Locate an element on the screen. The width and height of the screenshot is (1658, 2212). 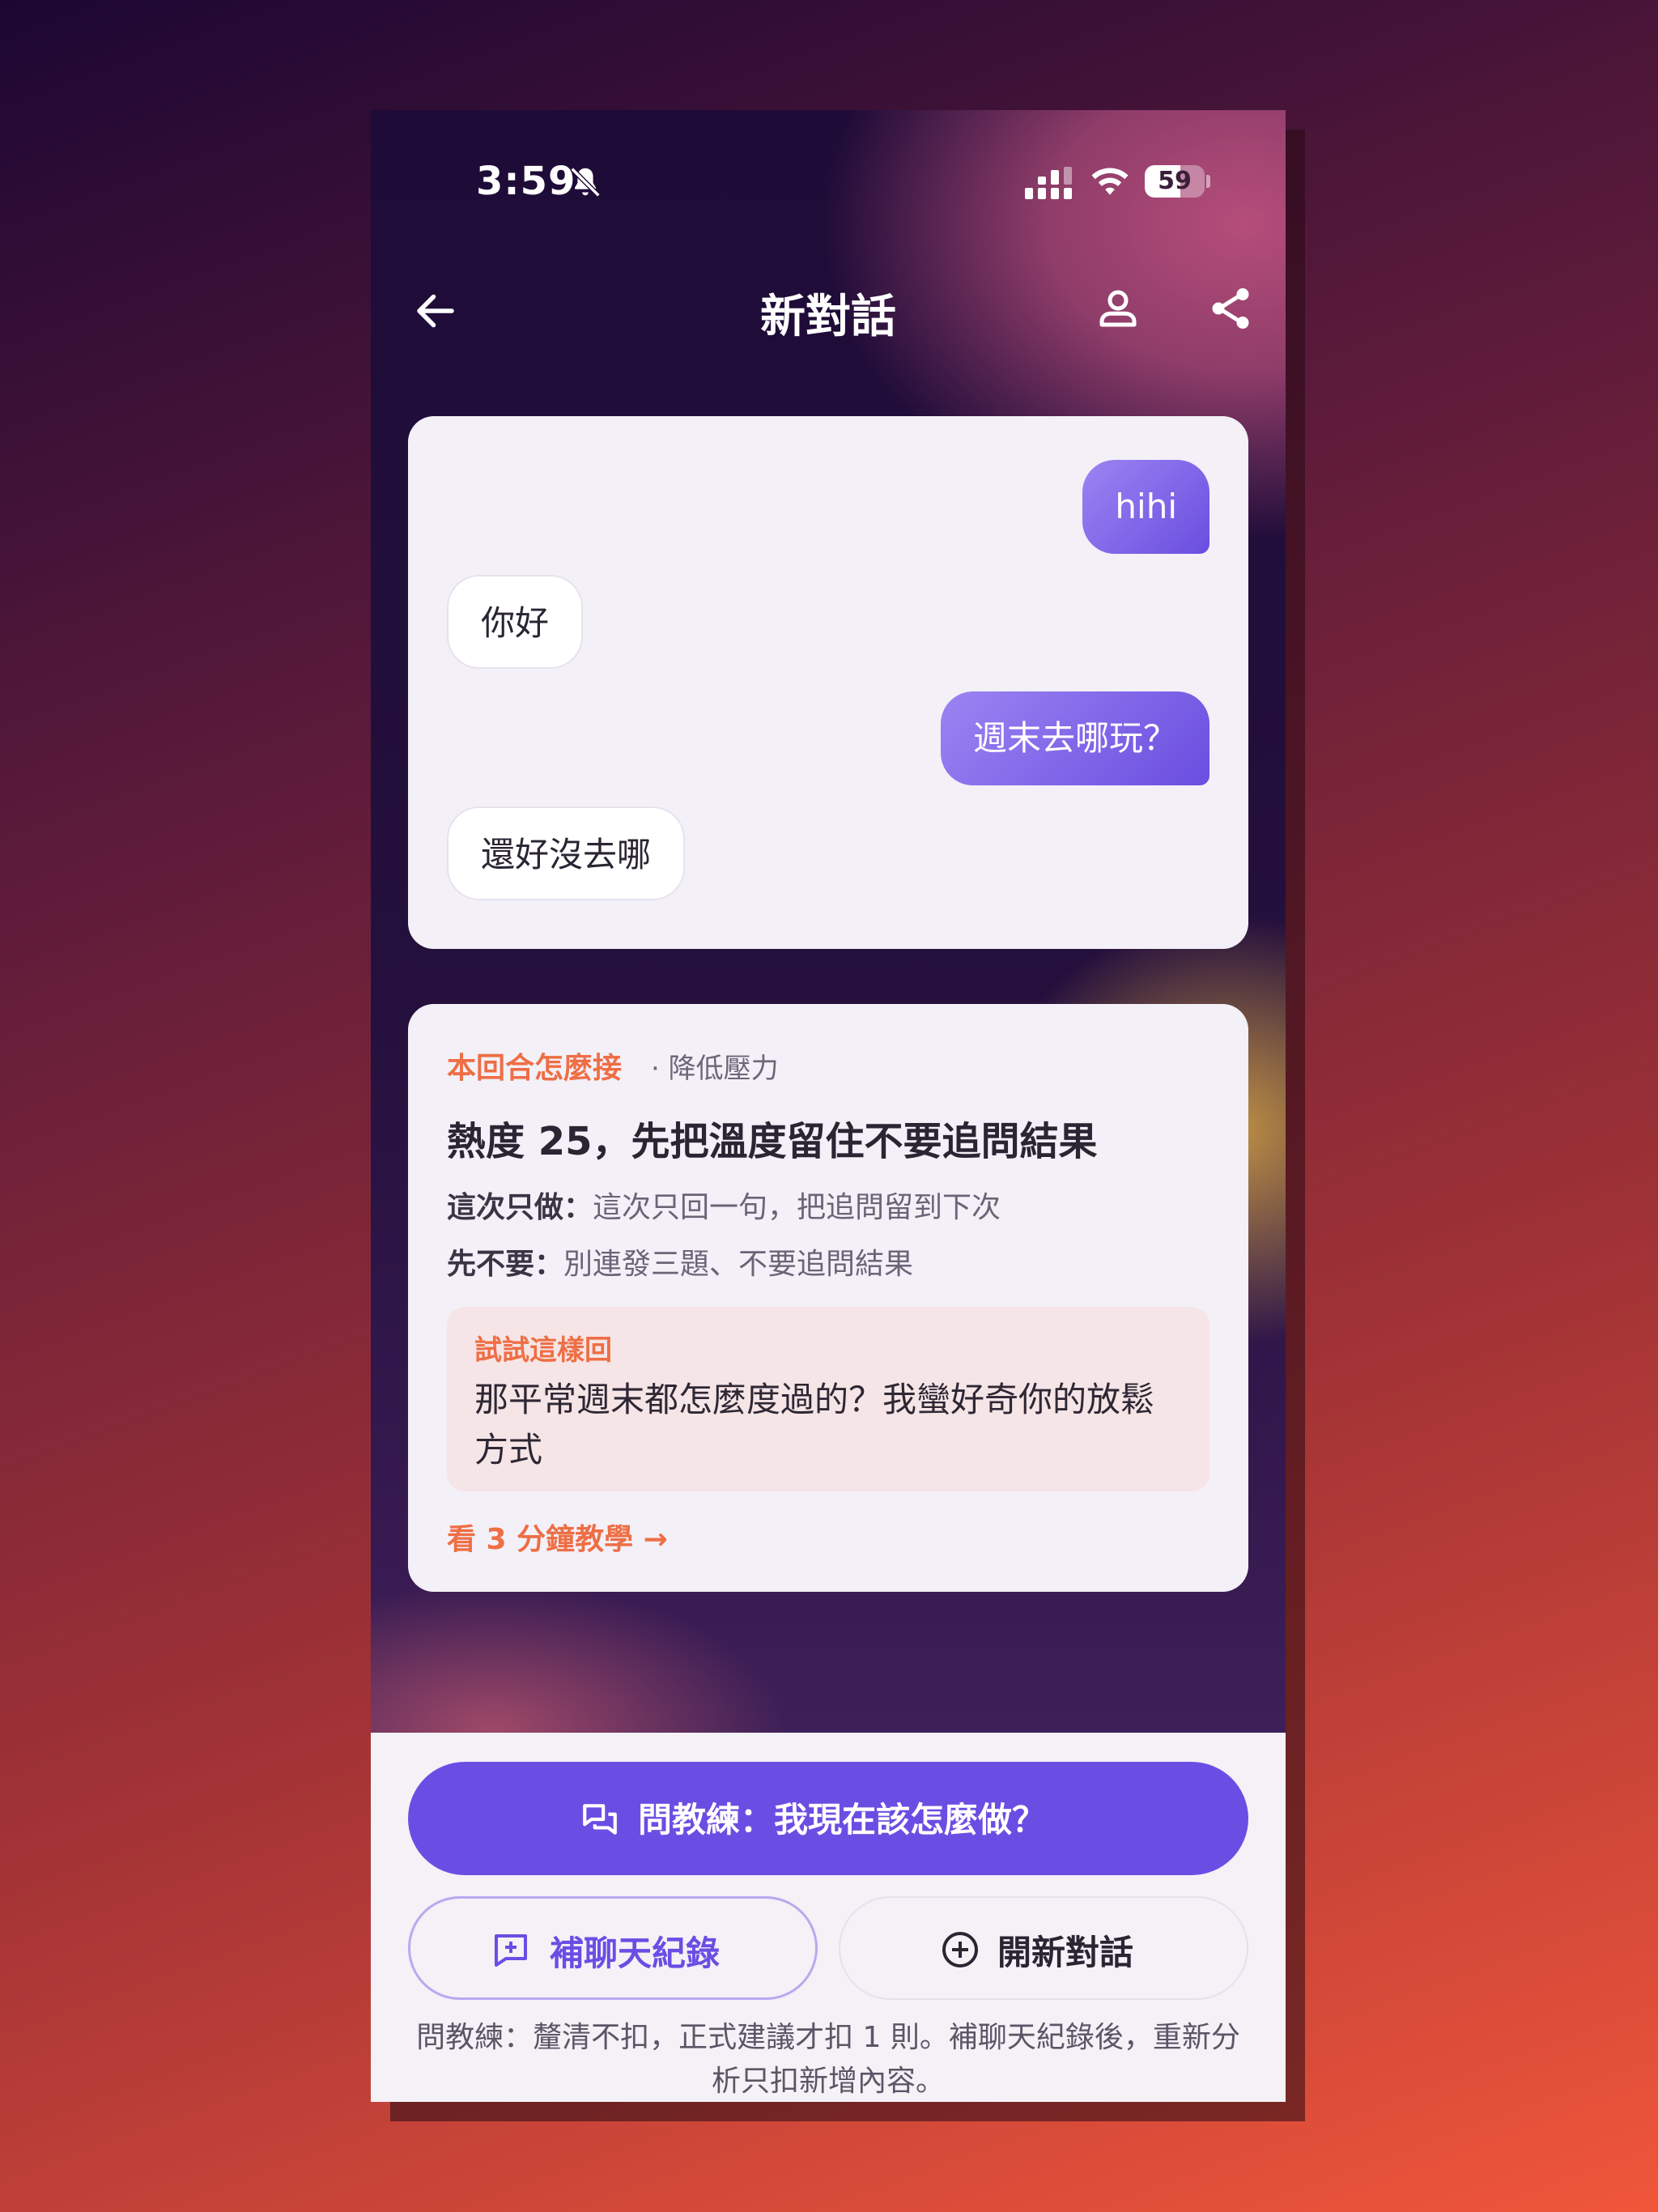
message-bubble-sent: hihi is located at coordinates (1145, 507).